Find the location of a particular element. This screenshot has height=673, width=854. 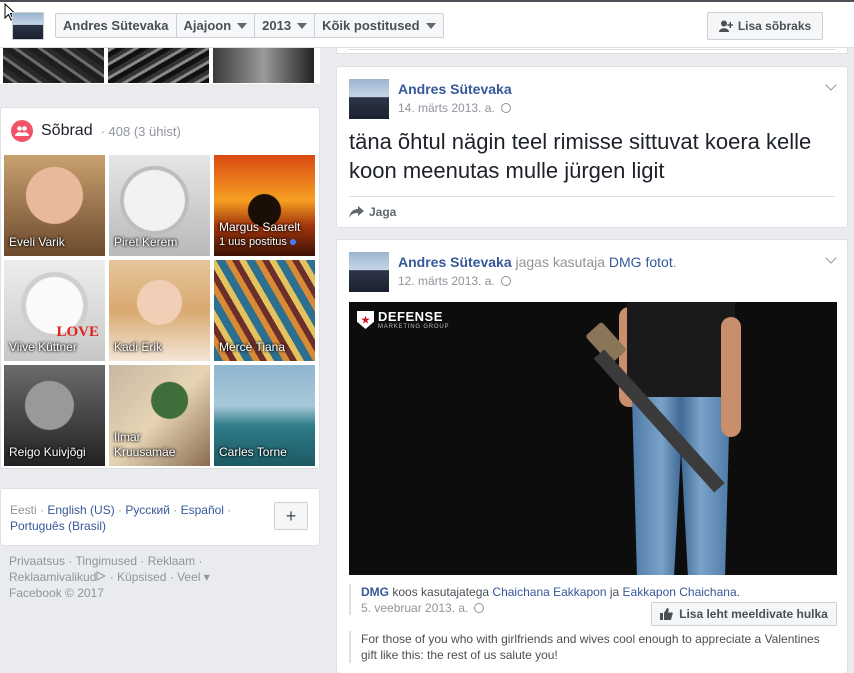

friends-header: Sõbrad · 408 (3 ühist) is located at coordinates (96, 131).